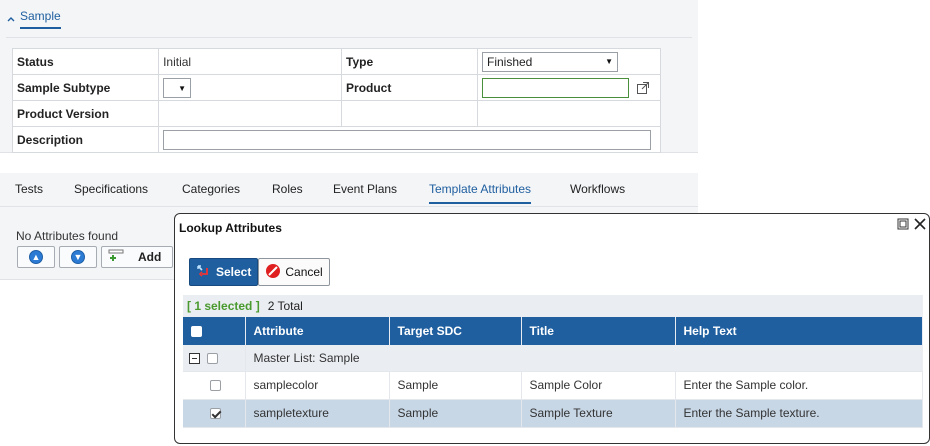 Image resolution: width=930 pixels, height=446 pixels. I want to click on move-up-button: ▲, so click(36, 257).